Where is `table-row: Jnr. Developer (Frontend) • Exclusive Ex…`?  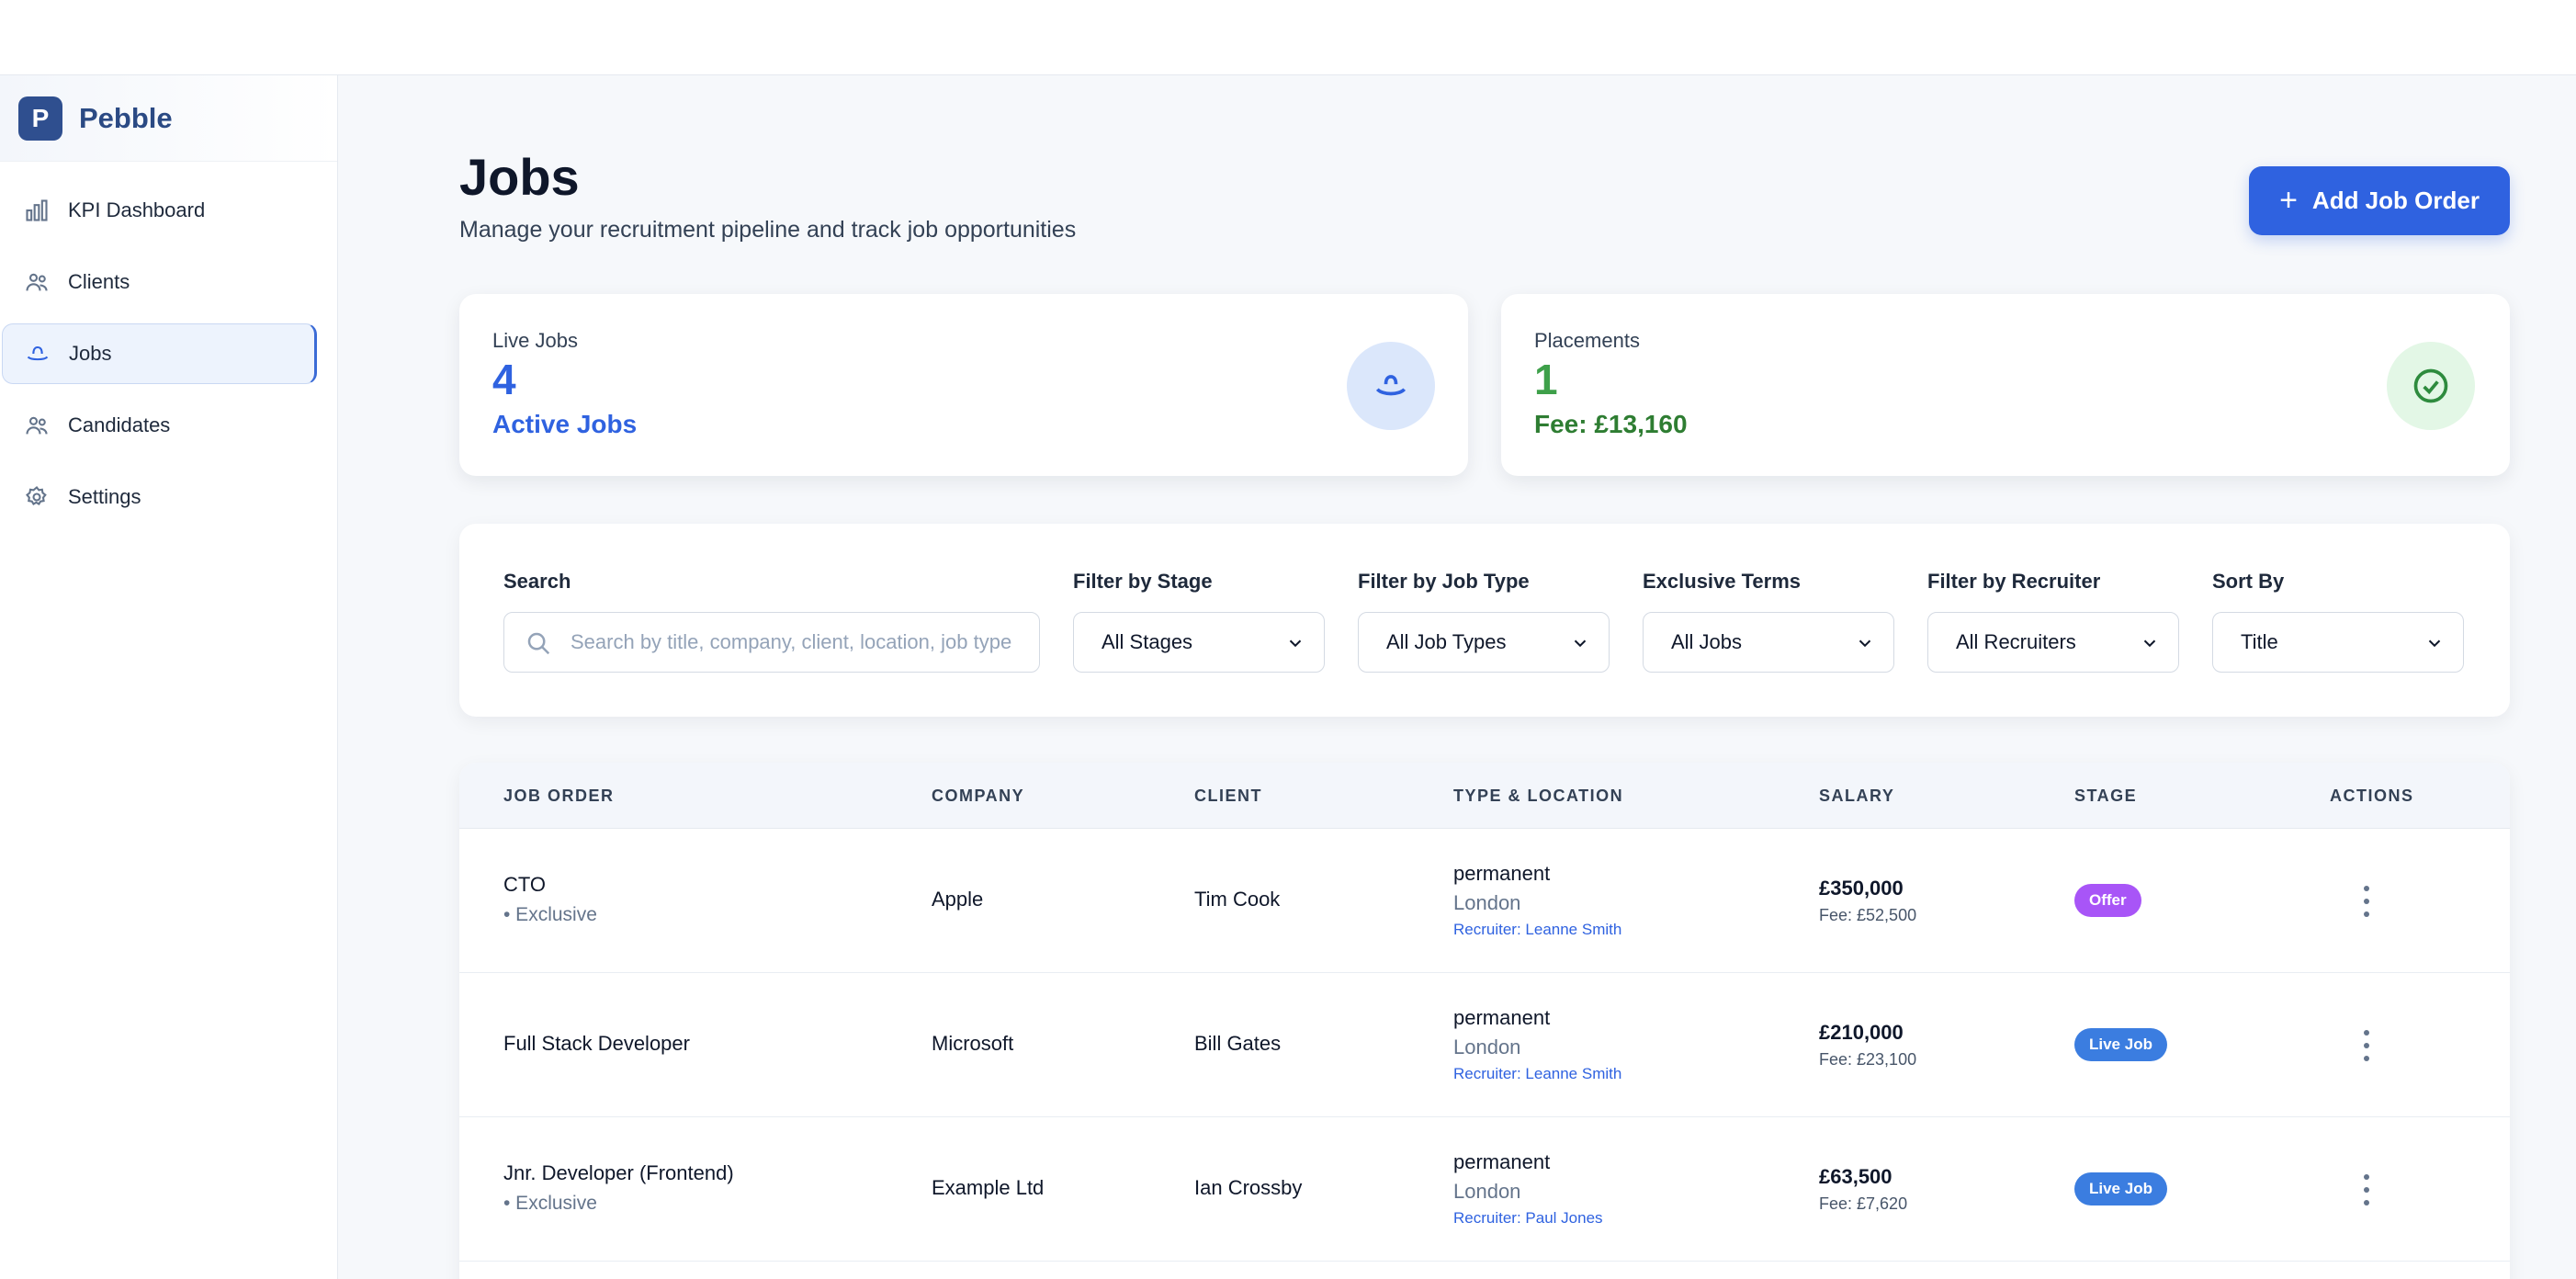
table-row: Jnr. Developer (Frontend) • Exclusive Ex… is located at coordinates (1484, 1189).